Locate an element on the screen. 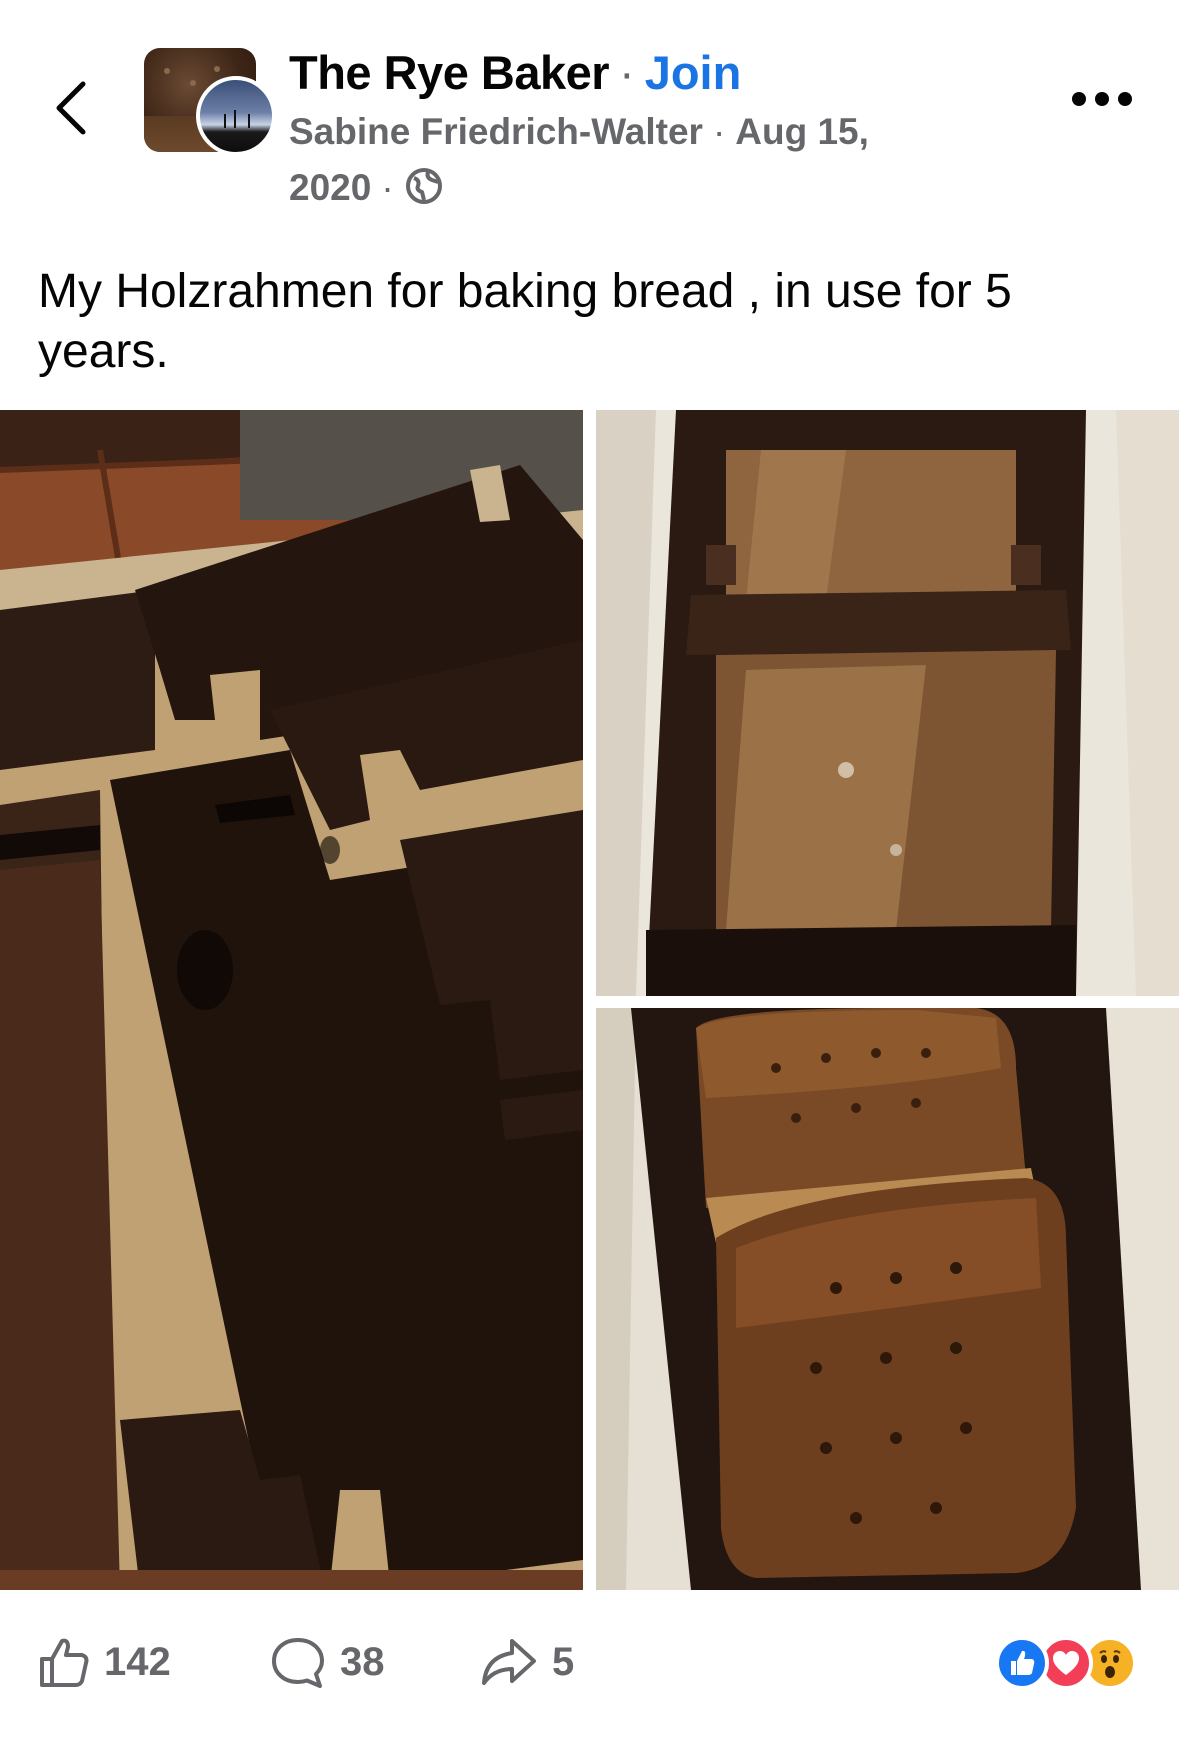 The width and height of the screenshot is (1179, 1741). join-button: Join is located at coordinates (693, 72).